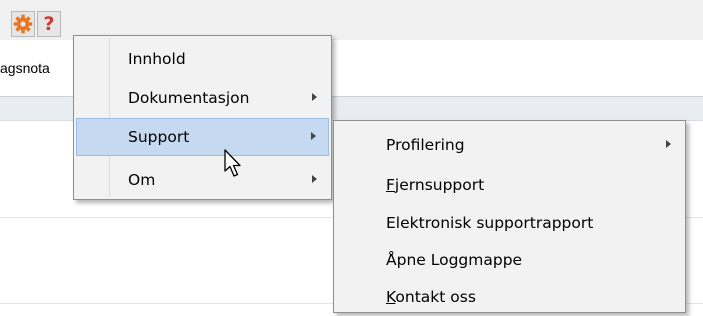 Image resolution: width=703 pixels, height=316 pixels. I want to click on menu-item-kontakt-oss: Kontakt oss, so click(509, 297).